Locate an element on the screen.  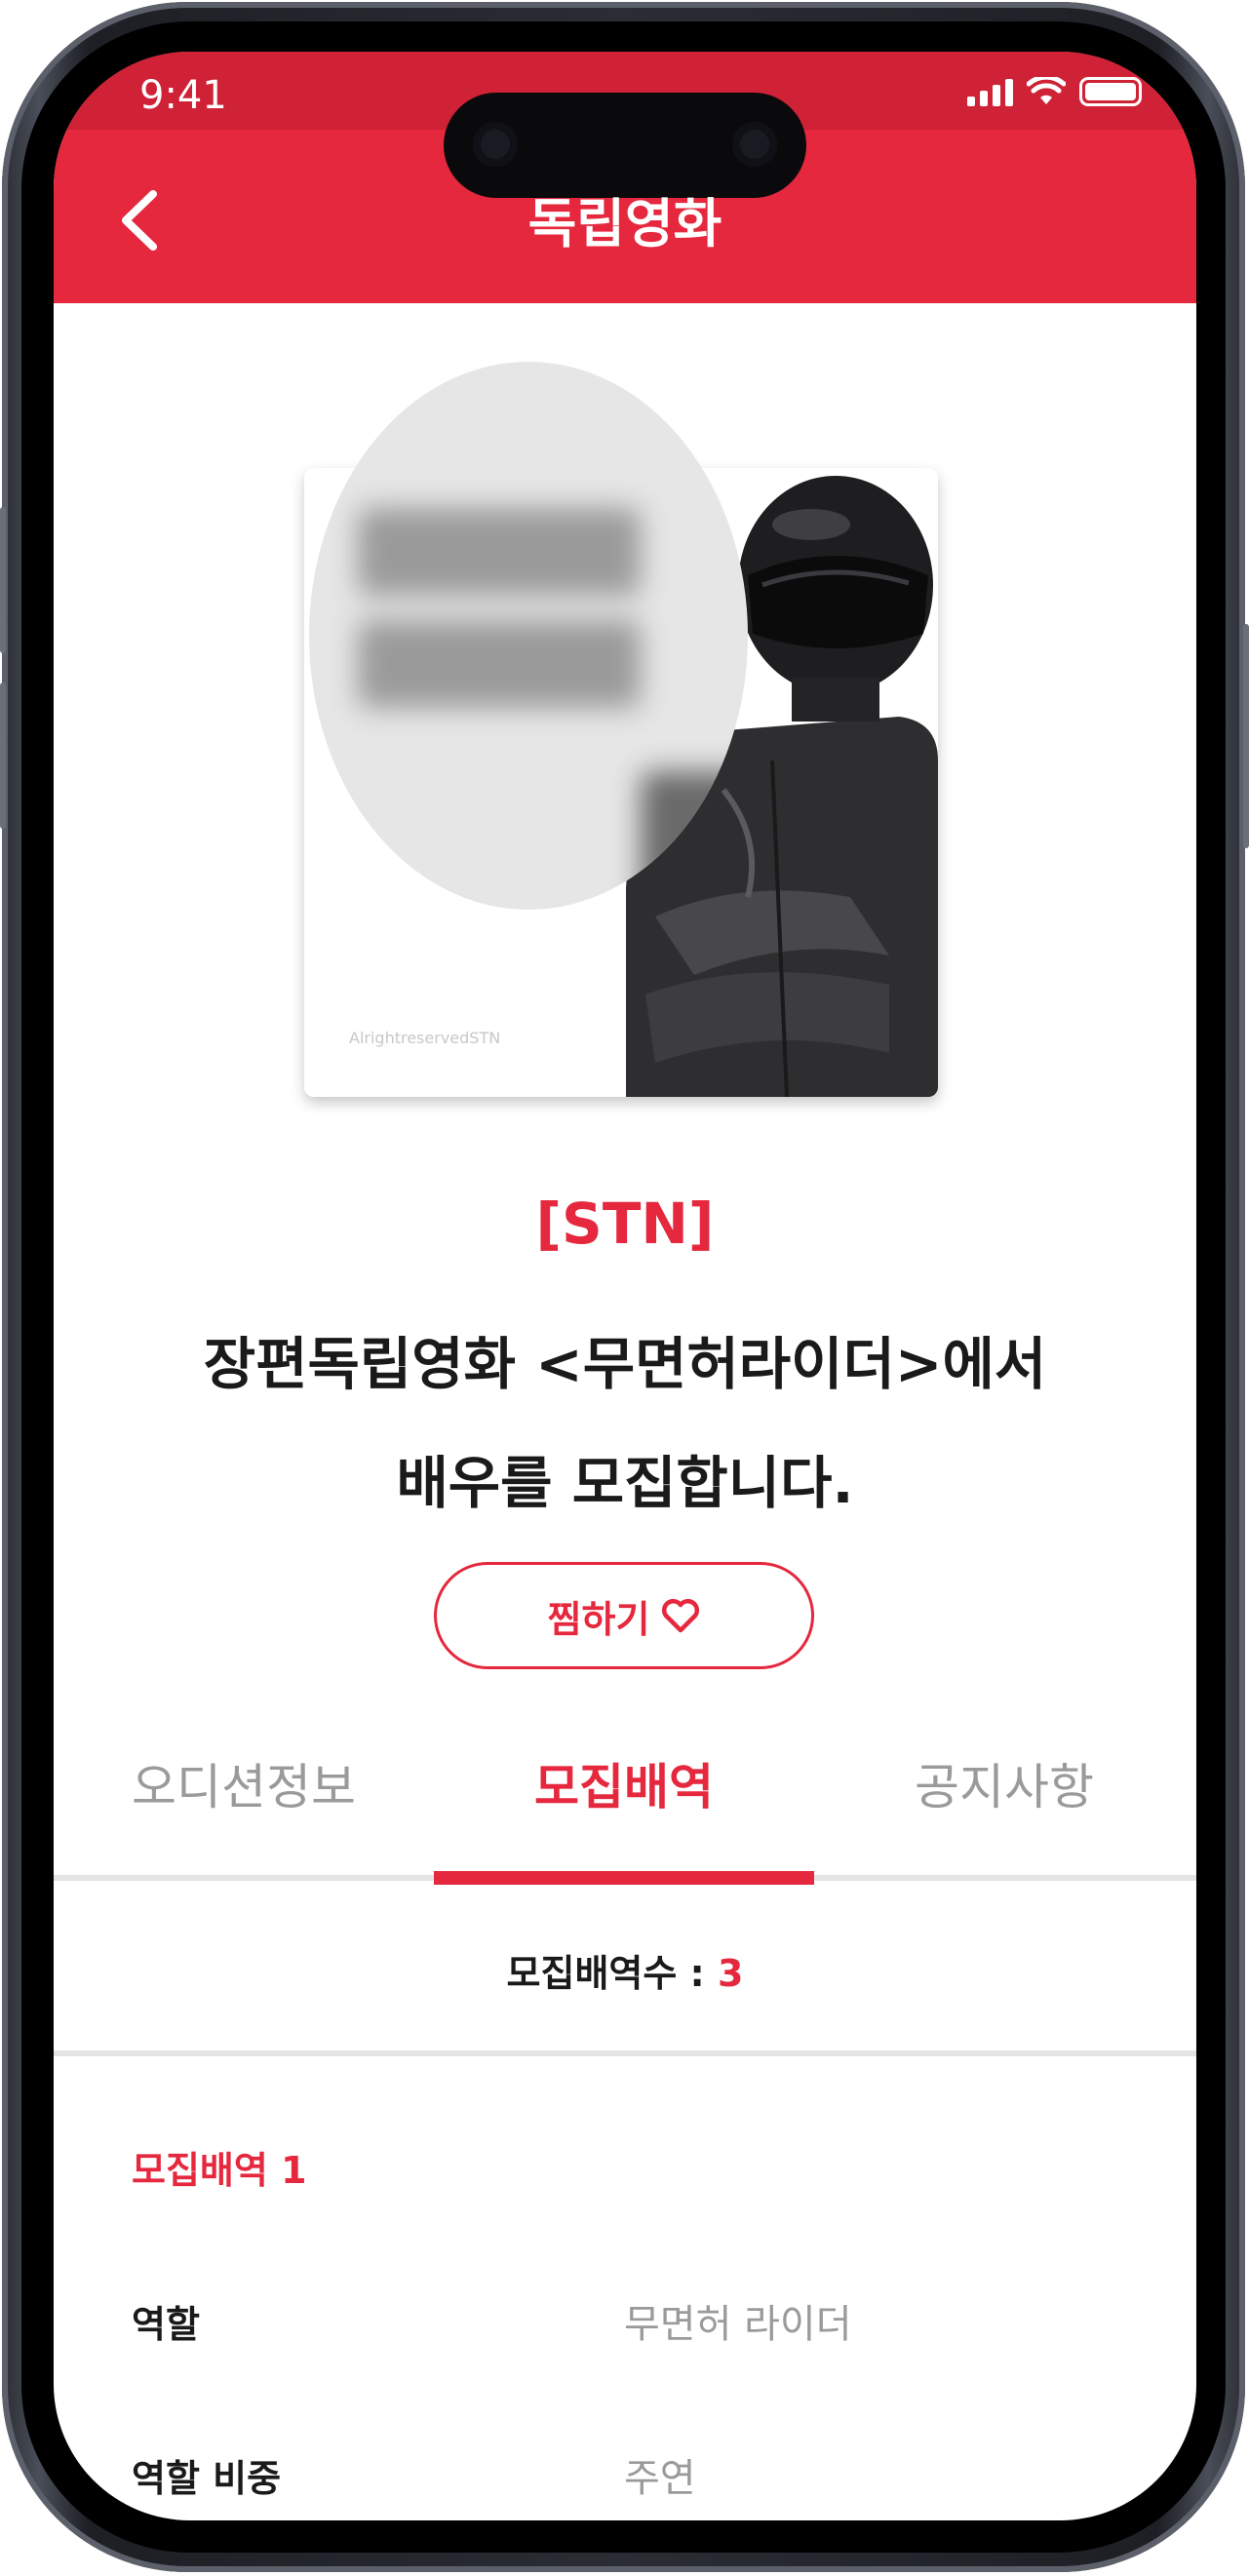
role-count-label: 모집배역수 : is located at coordinates (612, 1973).